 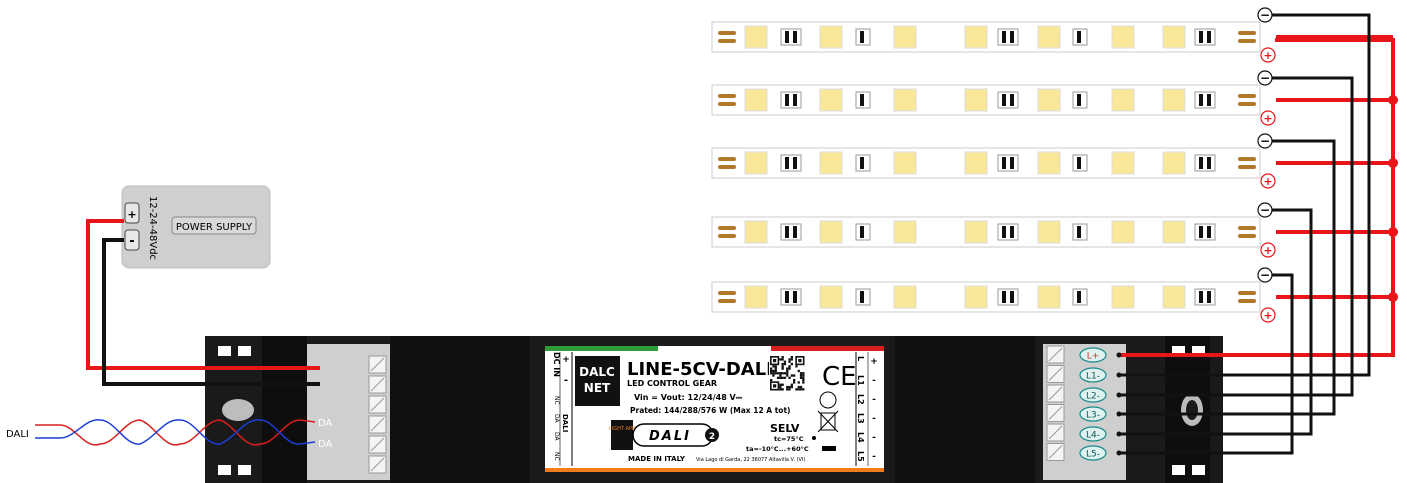 What do you see at coordinates (827, 348) in the screenshot?
I see `flag-red` at bounding box center [827, 348].